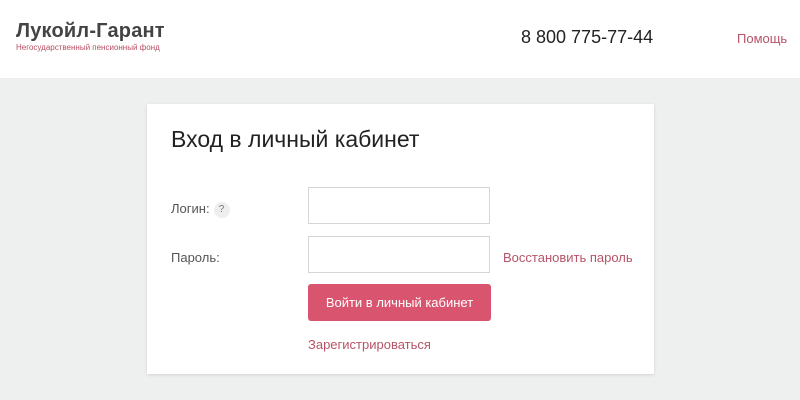 The height and width of the screenshot is (400, 800). Describe the element at coordinates (221, 209) in the screenshot. I see `help-question-icon: ?` at that location.